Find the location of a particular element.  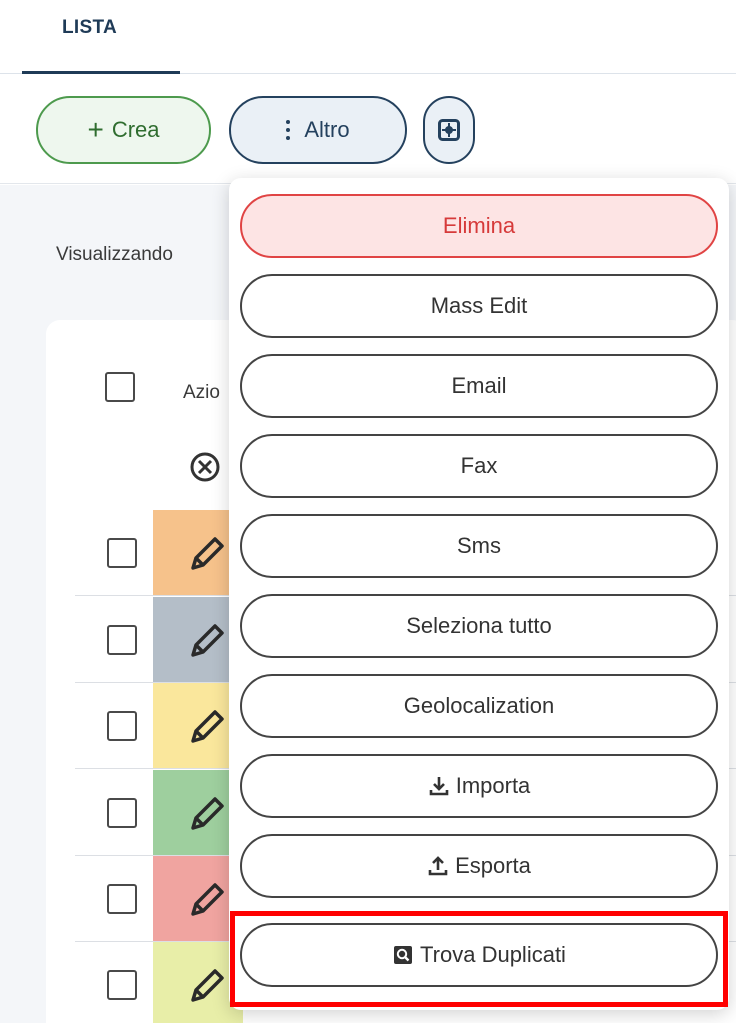

select-all-checkbox is located at coordinates (120, 387).